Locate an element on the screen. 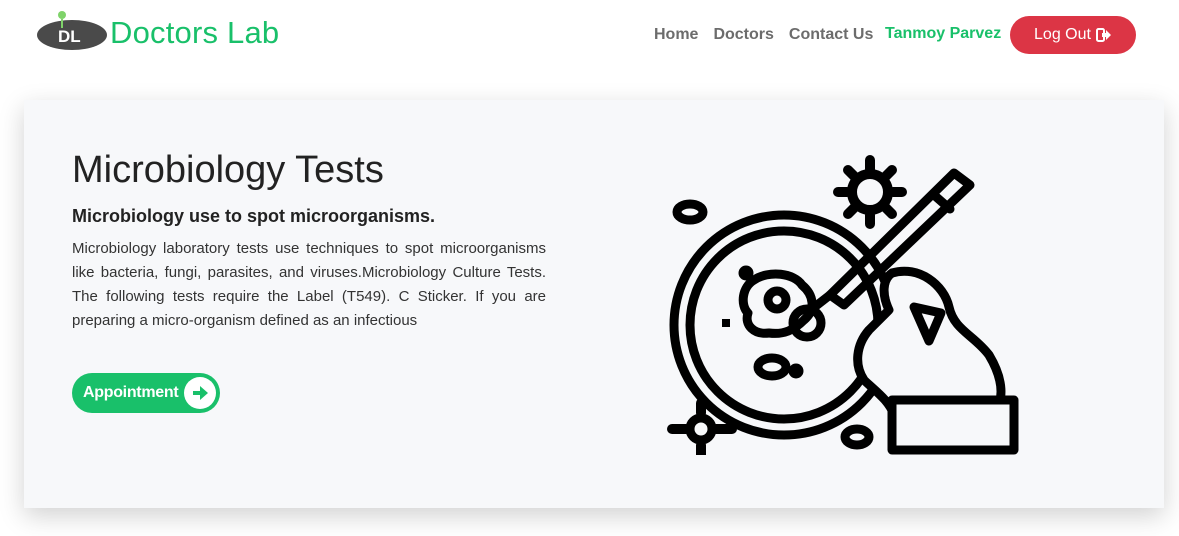 The width and height of the screenshot is (1179, 536). logout-label: Log Out is located at coordinates (1062, 34).